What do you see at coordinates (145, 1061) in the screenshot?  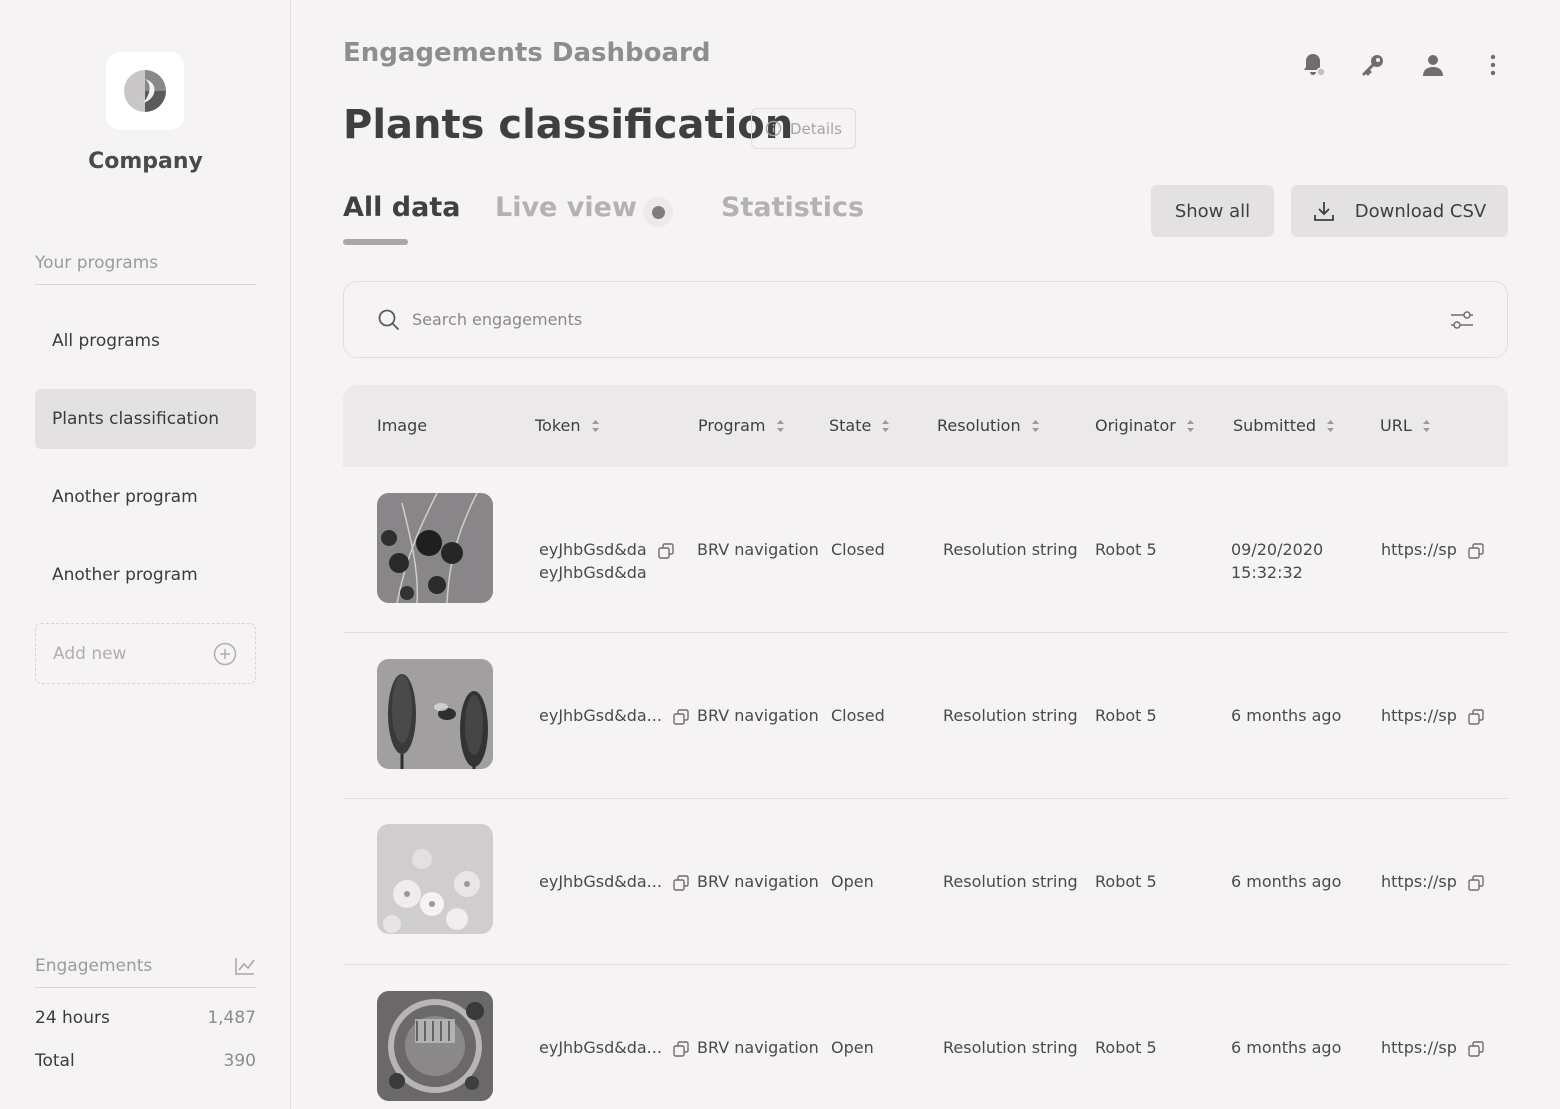 I see `engagements-stat-total: Total 390` at bounding box center [145, 1061].